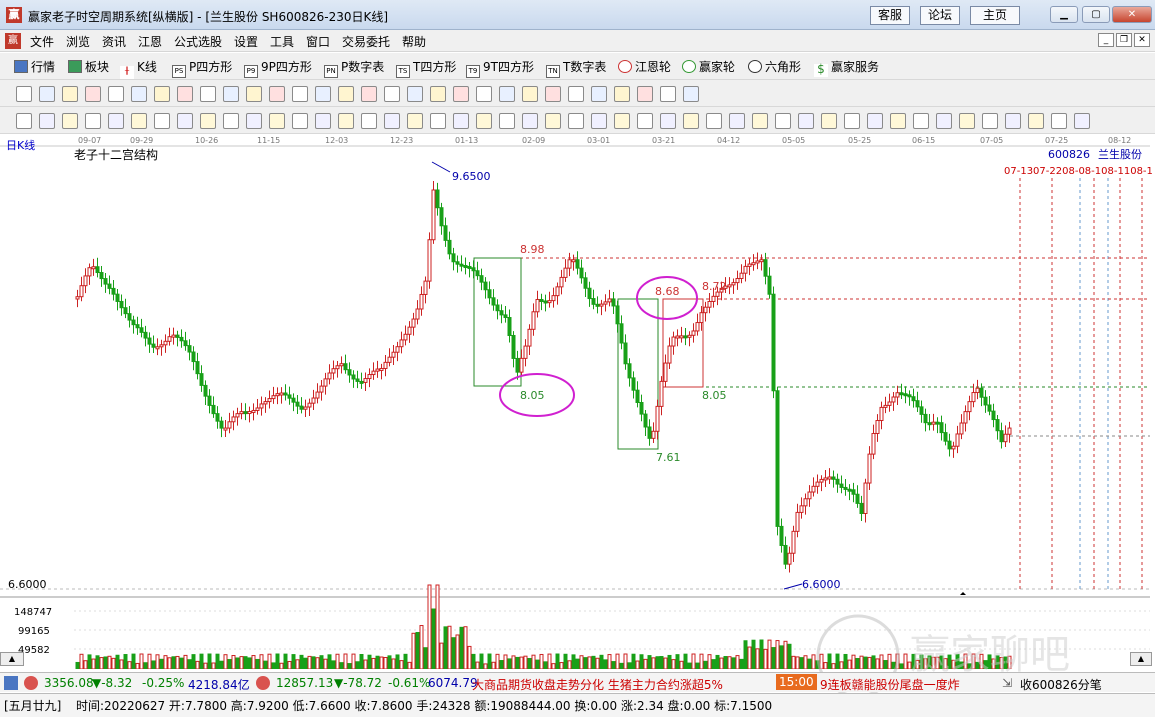  I want to click on menu-window: 窗口, so click(318, 41).